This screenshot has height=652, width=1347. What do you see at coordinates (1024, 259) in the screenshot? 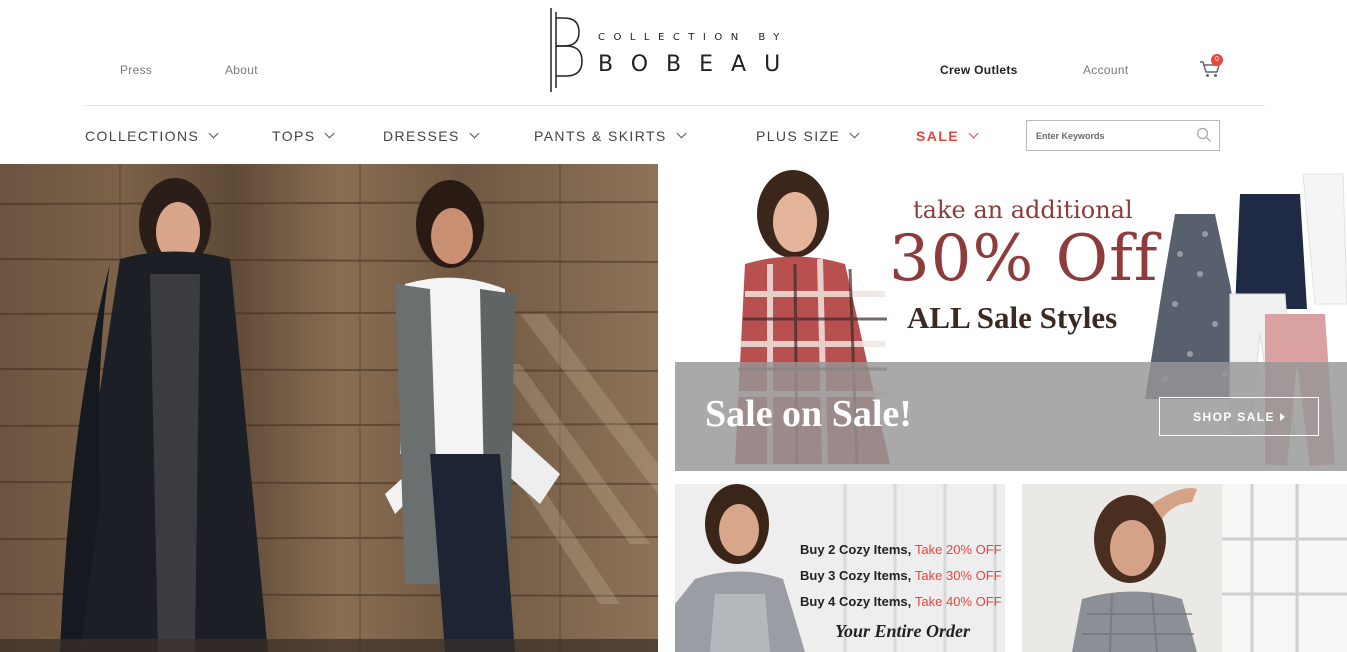
I see `promo-headline: 30% Off` at bounding box center [1024, 259].